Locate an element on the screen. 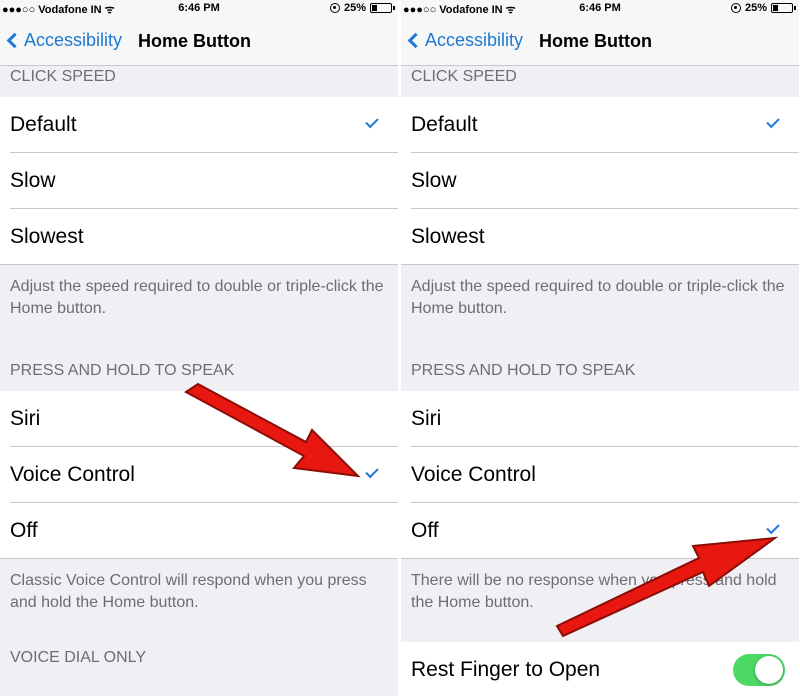 This screenshot has width=800, height=696. rest-finger-toggle is located at coordinates (759, 670).